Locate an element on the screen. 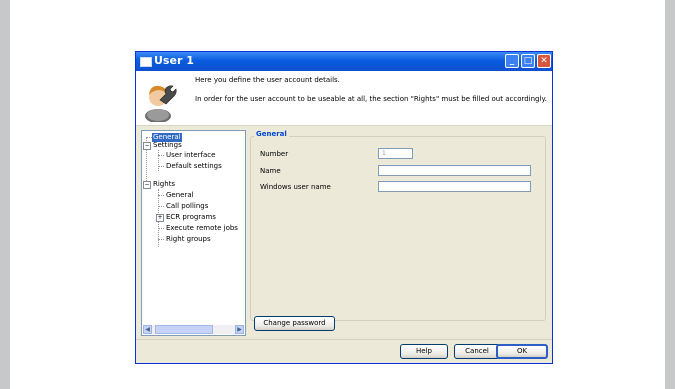 The width and height of the screenshot is (675, 389). number-label: Number is located at coordinates (274, 154).